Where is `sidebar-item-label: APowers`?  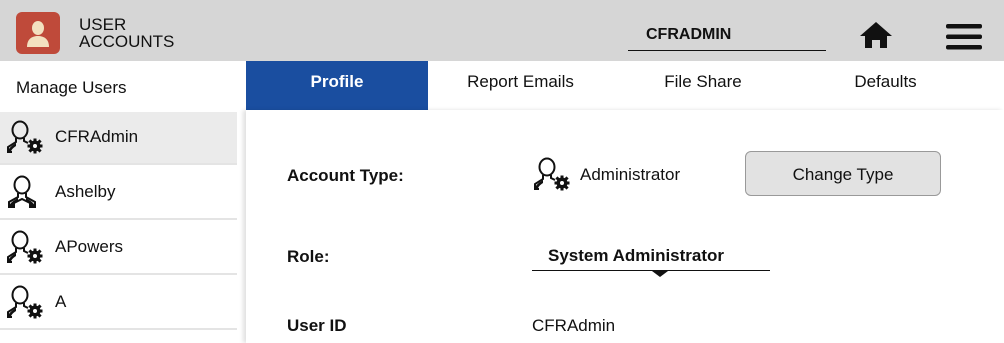 sidebar-item-label: APowers is located at coordinates (89, 246).